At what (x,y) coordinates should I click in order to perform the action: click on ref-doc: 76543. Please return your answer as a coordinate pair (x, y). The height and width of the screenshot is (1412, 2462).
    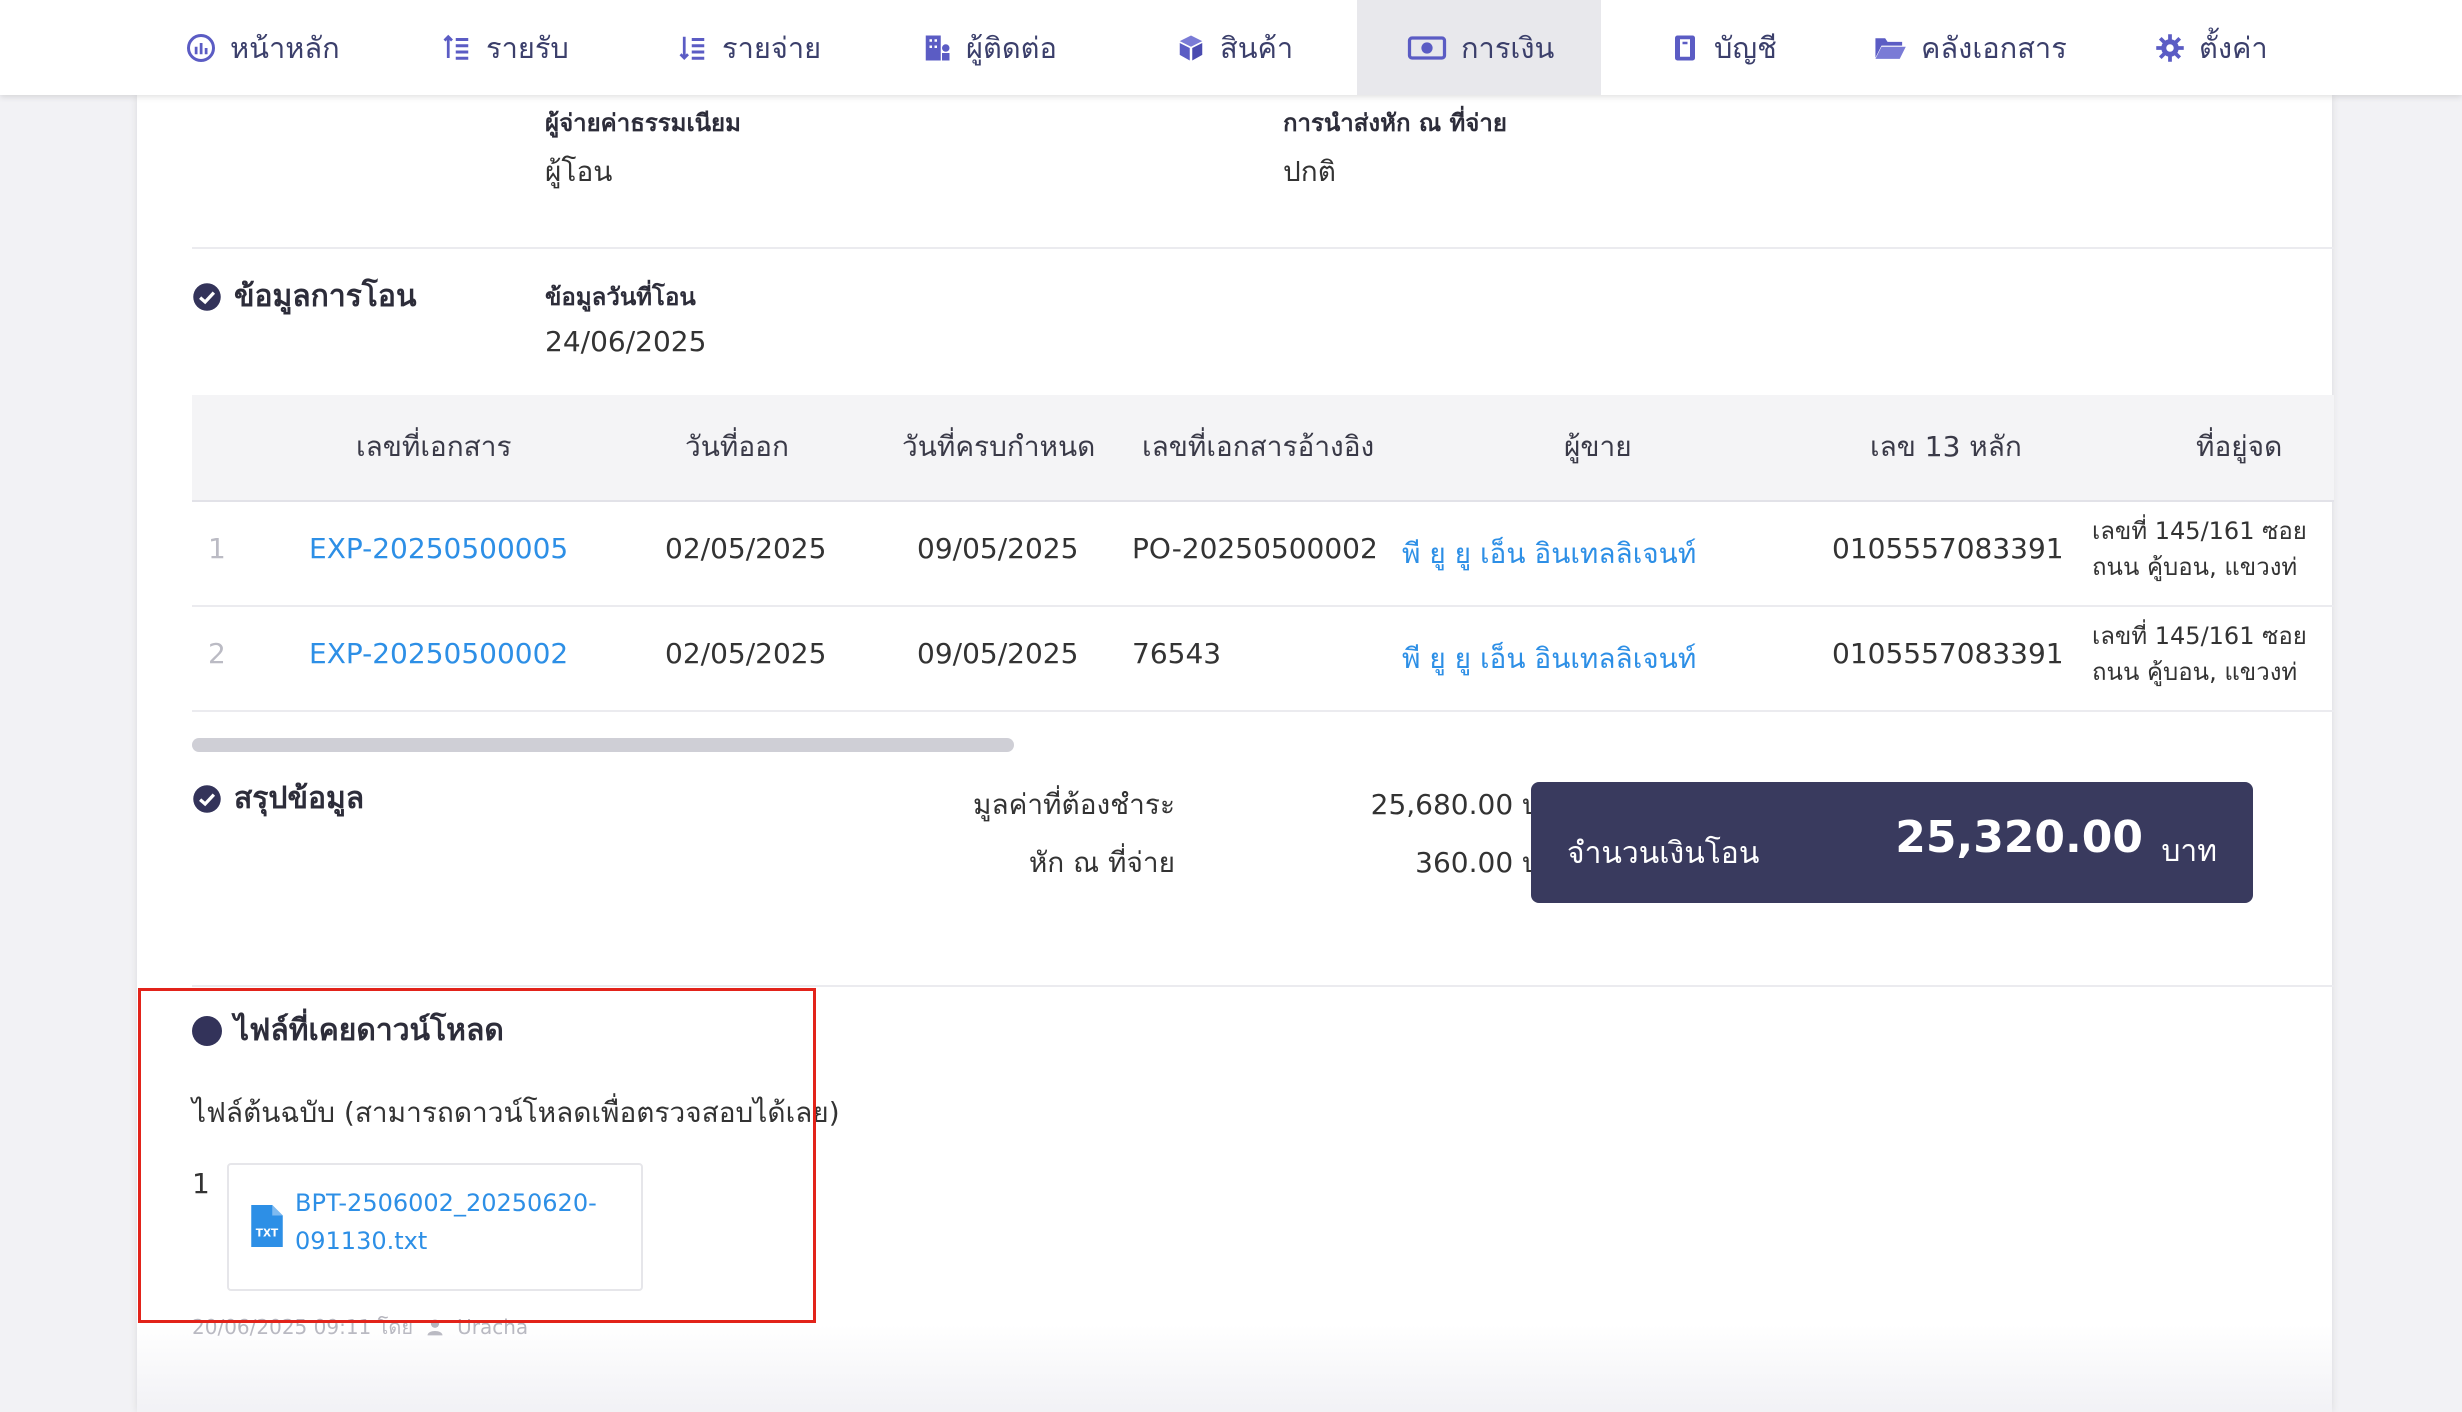
    Looking at the image, I should click on (1177, 653).